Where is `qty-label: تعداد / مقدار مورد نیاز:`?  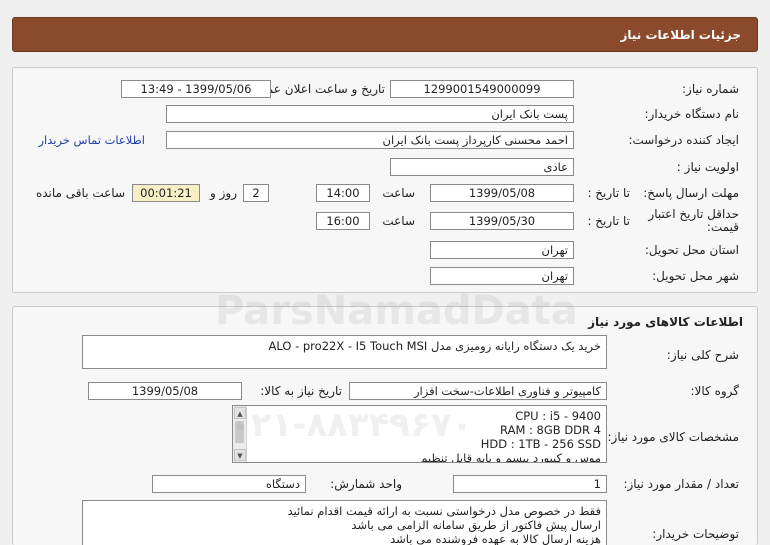
qty-label: تعداد / مقدار مورد نیاز: is located at coordinates (681, 484).